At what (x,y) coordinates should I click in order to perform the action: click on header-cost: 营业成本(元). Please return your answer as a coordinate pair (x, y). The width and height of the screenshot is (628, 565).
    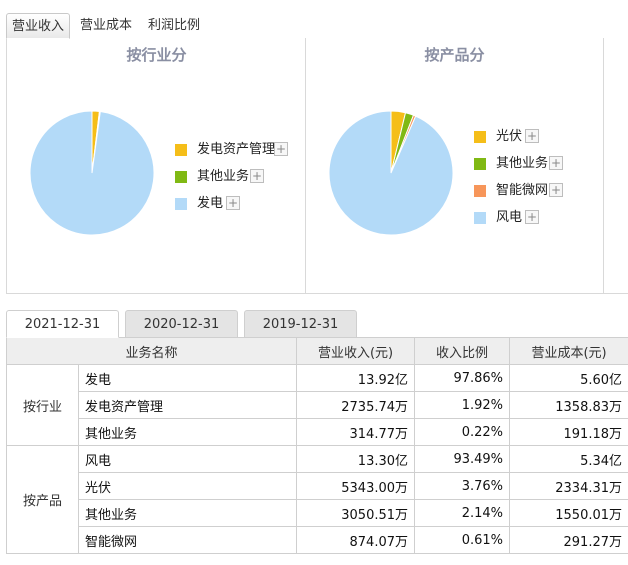
    Looking at the image, I should click on (568, 351).